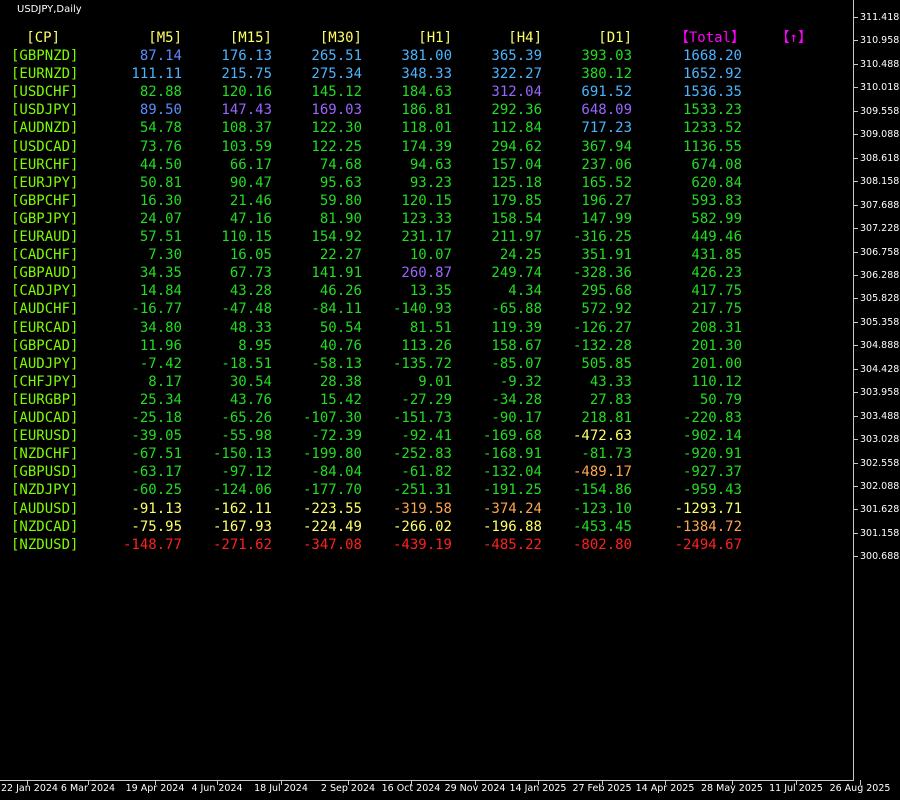  Describe the element at coordinates (160, 128) in the screenshot. I see `value-m5: 54.78` at that location.